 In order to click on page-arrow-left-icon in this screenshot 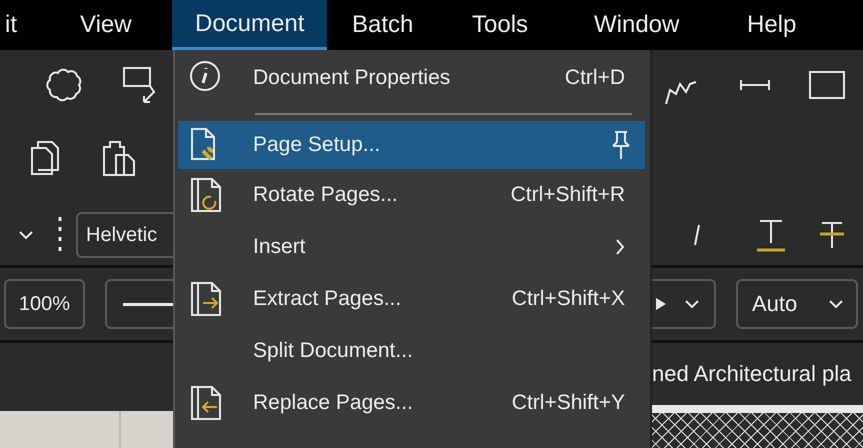, I will do `click(205, 403)`.